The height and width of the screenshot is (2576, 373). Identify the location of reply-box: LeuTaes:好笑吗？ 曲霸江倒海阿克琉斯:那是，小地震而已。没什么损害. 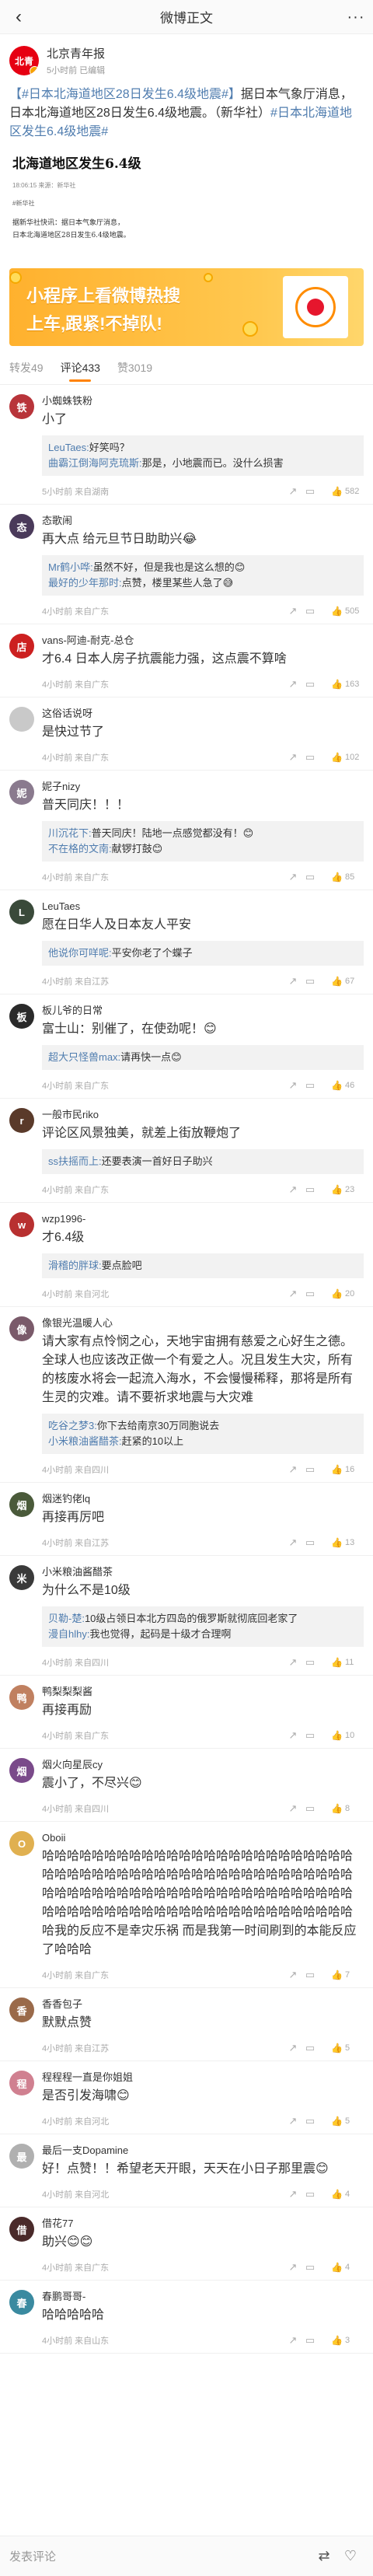
(203, 455).